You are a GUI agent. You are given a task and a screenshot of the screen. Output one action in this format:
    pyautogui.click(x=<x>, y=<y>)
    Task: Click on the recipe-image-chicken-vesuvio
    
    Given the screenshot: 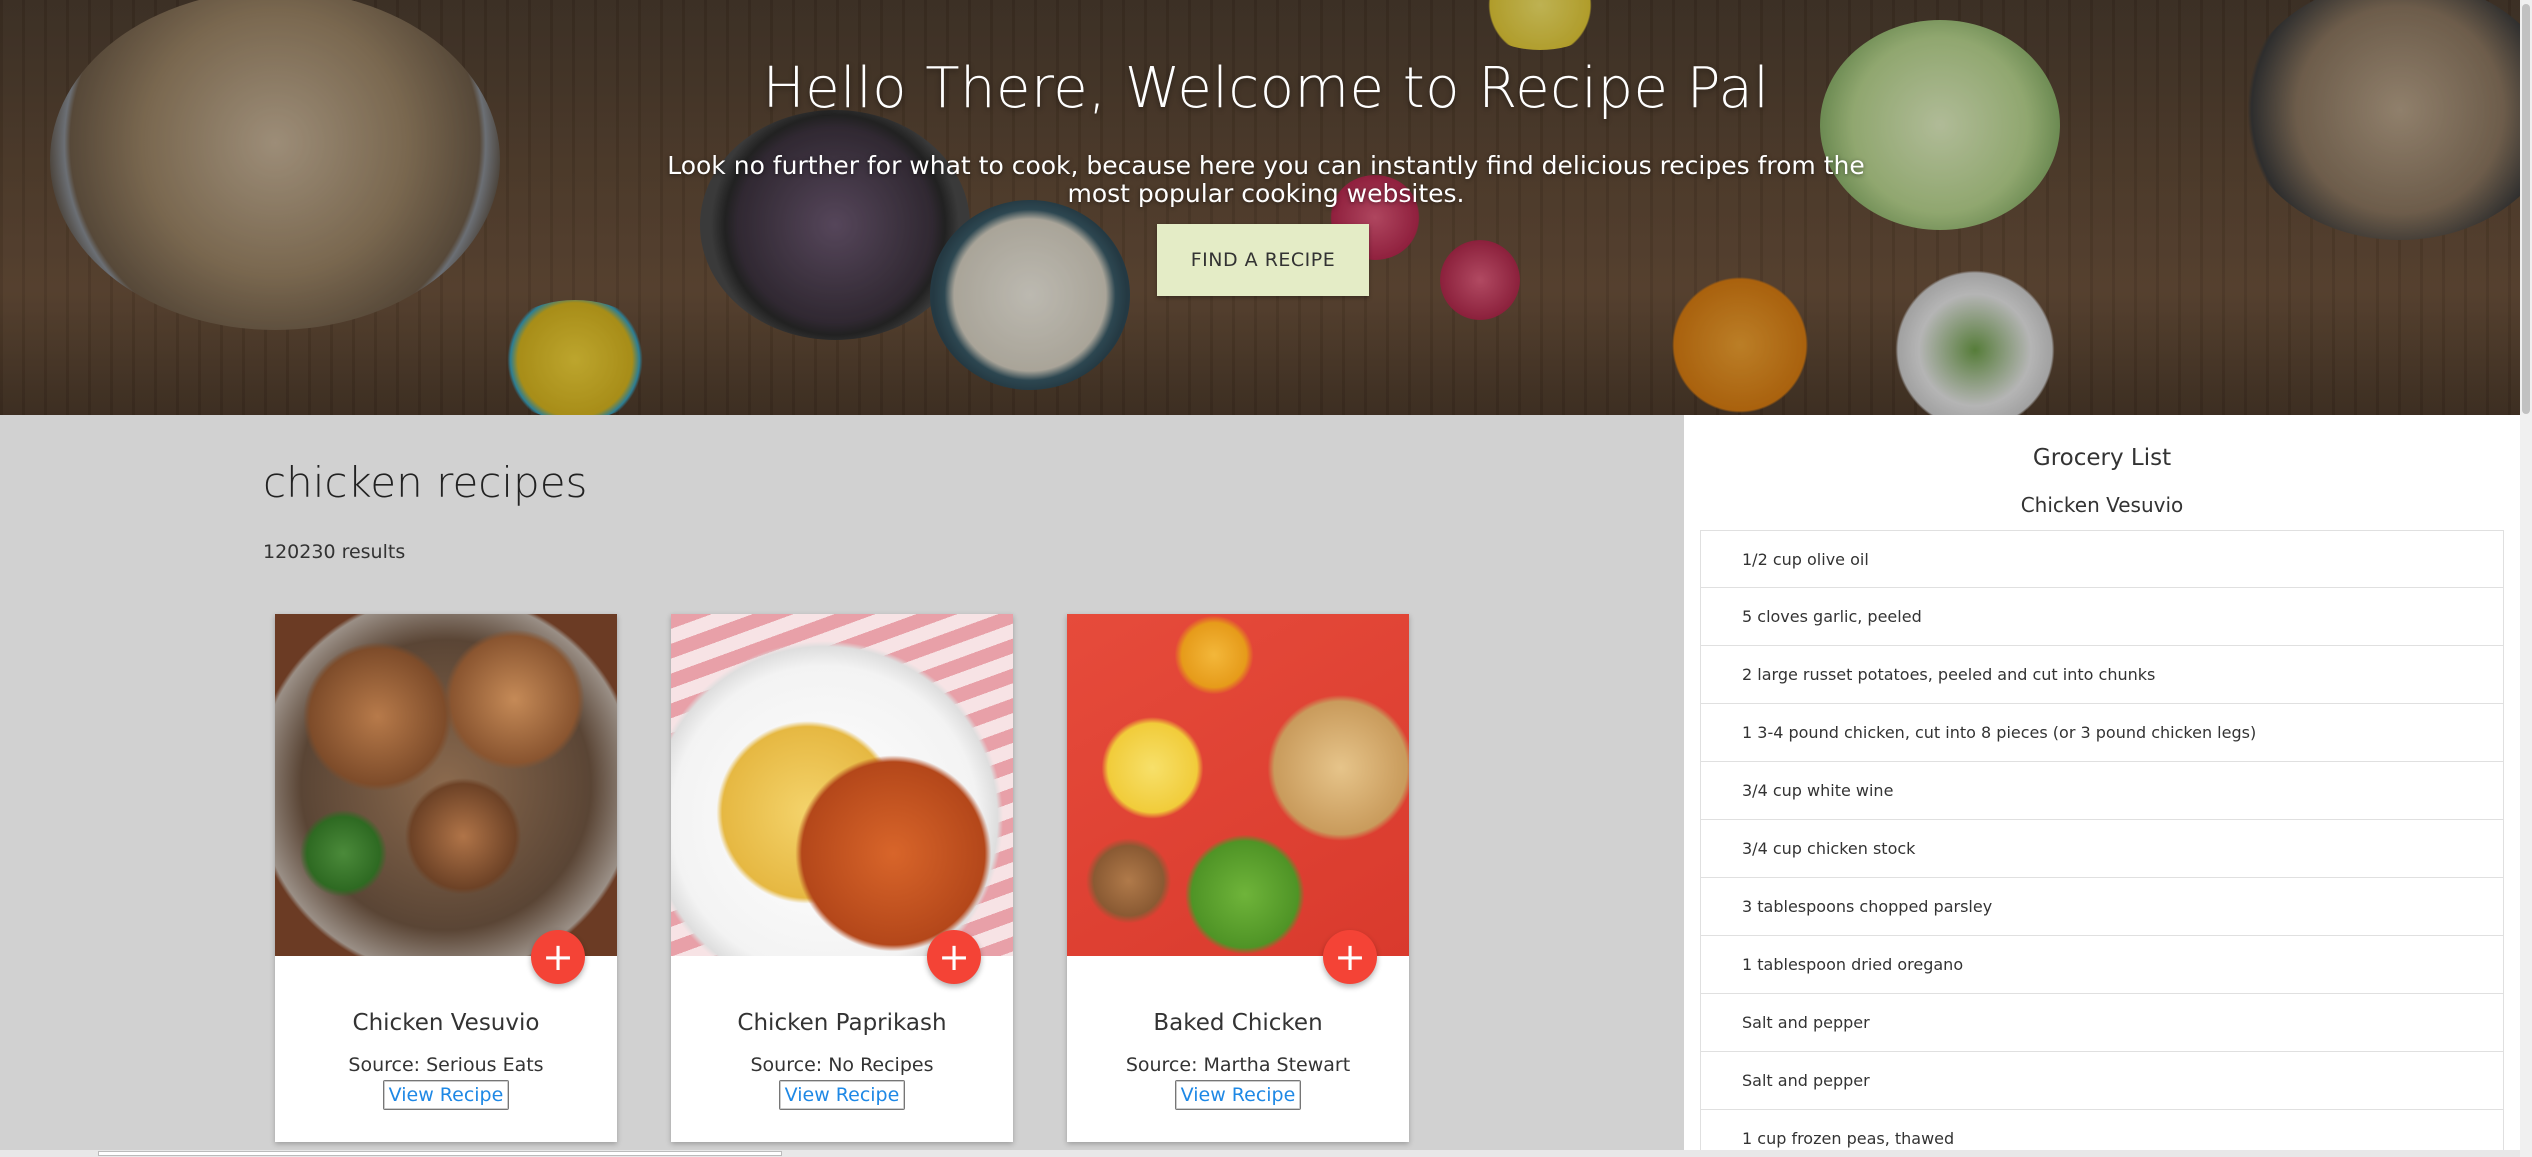 What is the action you would take?
    pyautogui.click(x=446, y=785)
    